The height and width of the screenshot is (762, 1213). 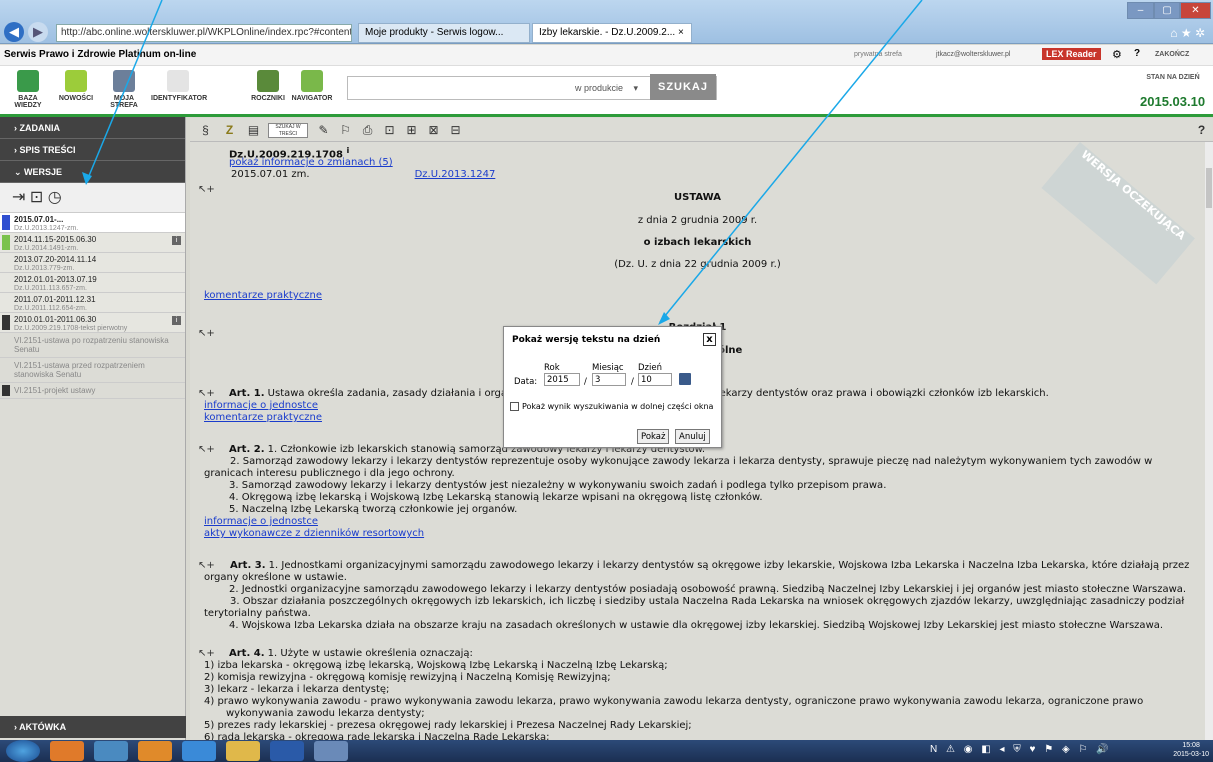 What do you see at coordinates (1021, 749) in the screenshot?
I see `system-tray: N ⚠ ◉ ◧ ◂ ⛨ ♥ ⚑ ◈ ⚐ 🔊` at bounding box center [1021, 749].